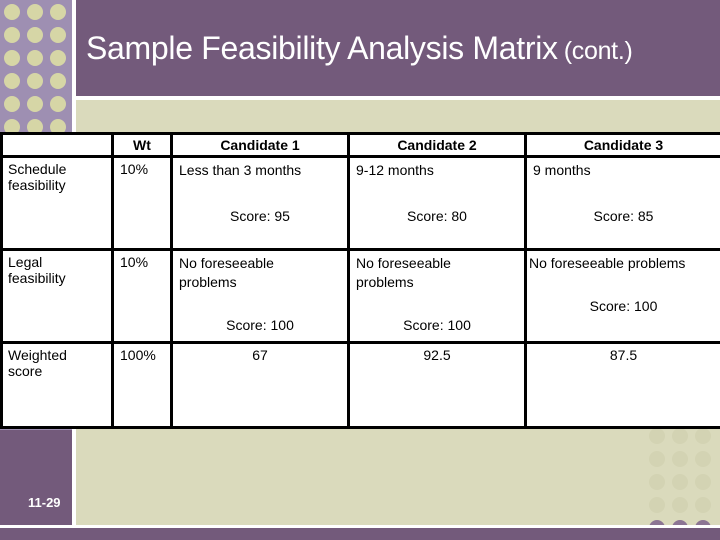 Image resolution: width=720 pixels, height=540 pixels. Describe the element at coordinates (240, 170) in the screenshot. I see `candidate-1-description: Less than 3 months` at that location.